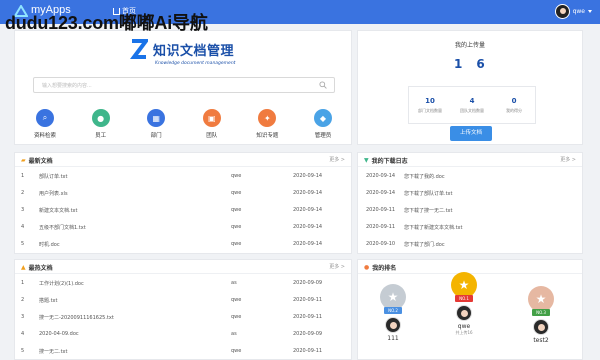 Image resolution: width=600 pixels, height=360 pixels. I want to click on row-filename: 五级不部门文档1.txt, so click(62, 228).